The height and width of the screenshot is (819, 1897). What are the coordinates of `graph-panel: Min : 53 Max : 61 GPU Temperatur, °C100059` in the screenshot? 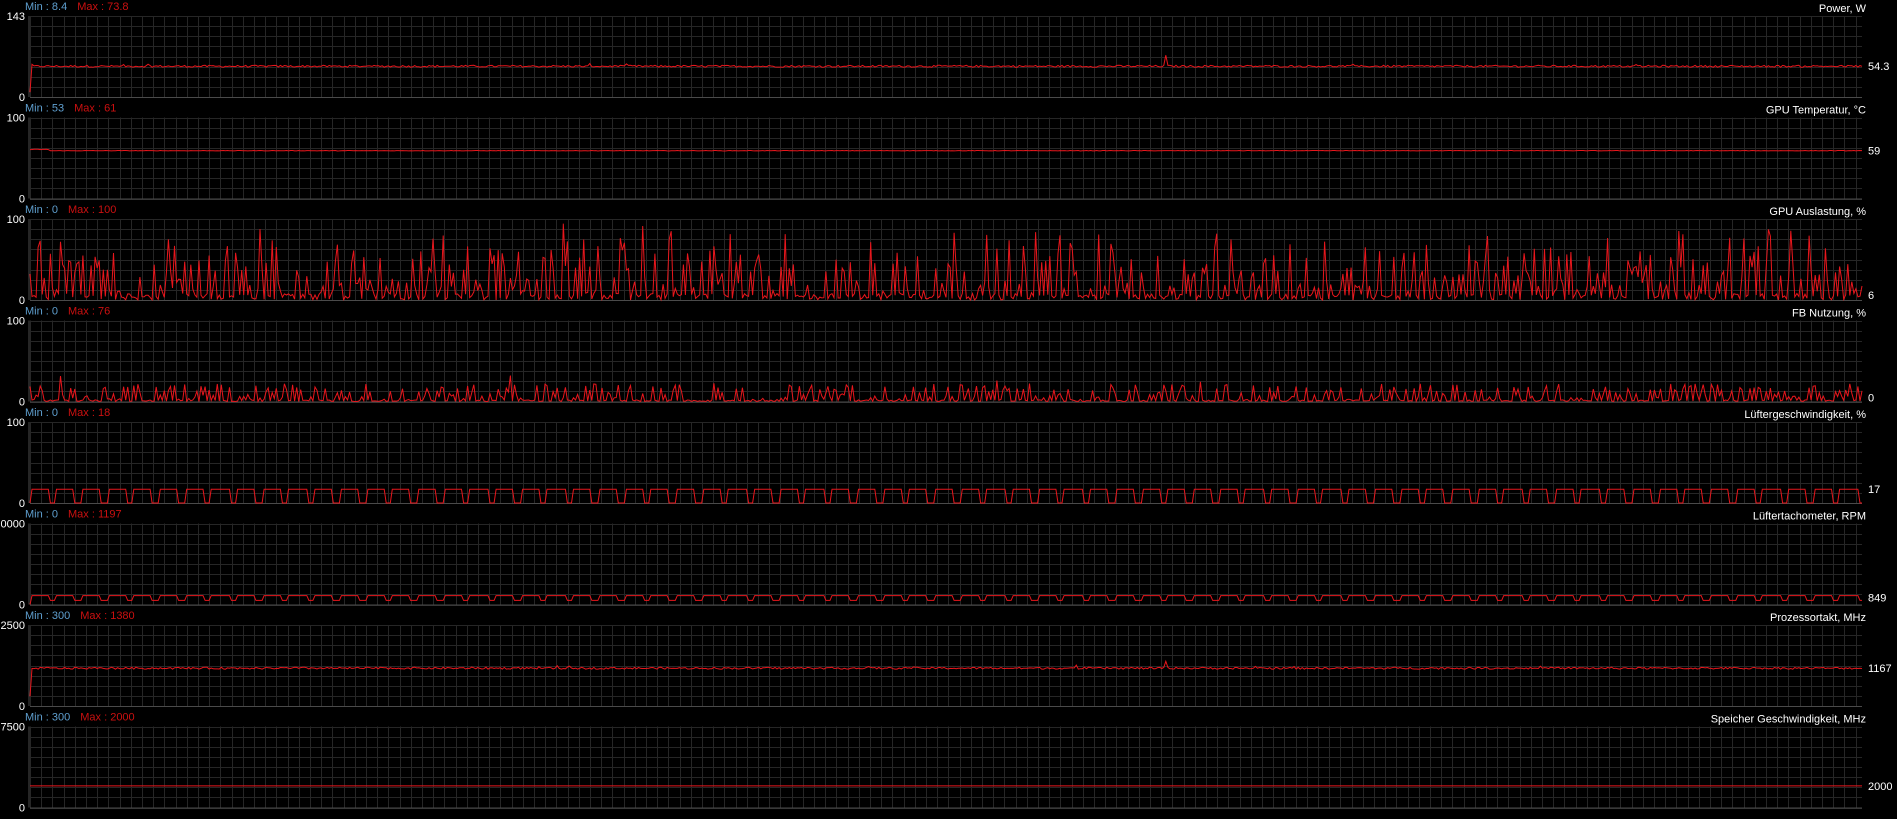 It's located at (944, 154).